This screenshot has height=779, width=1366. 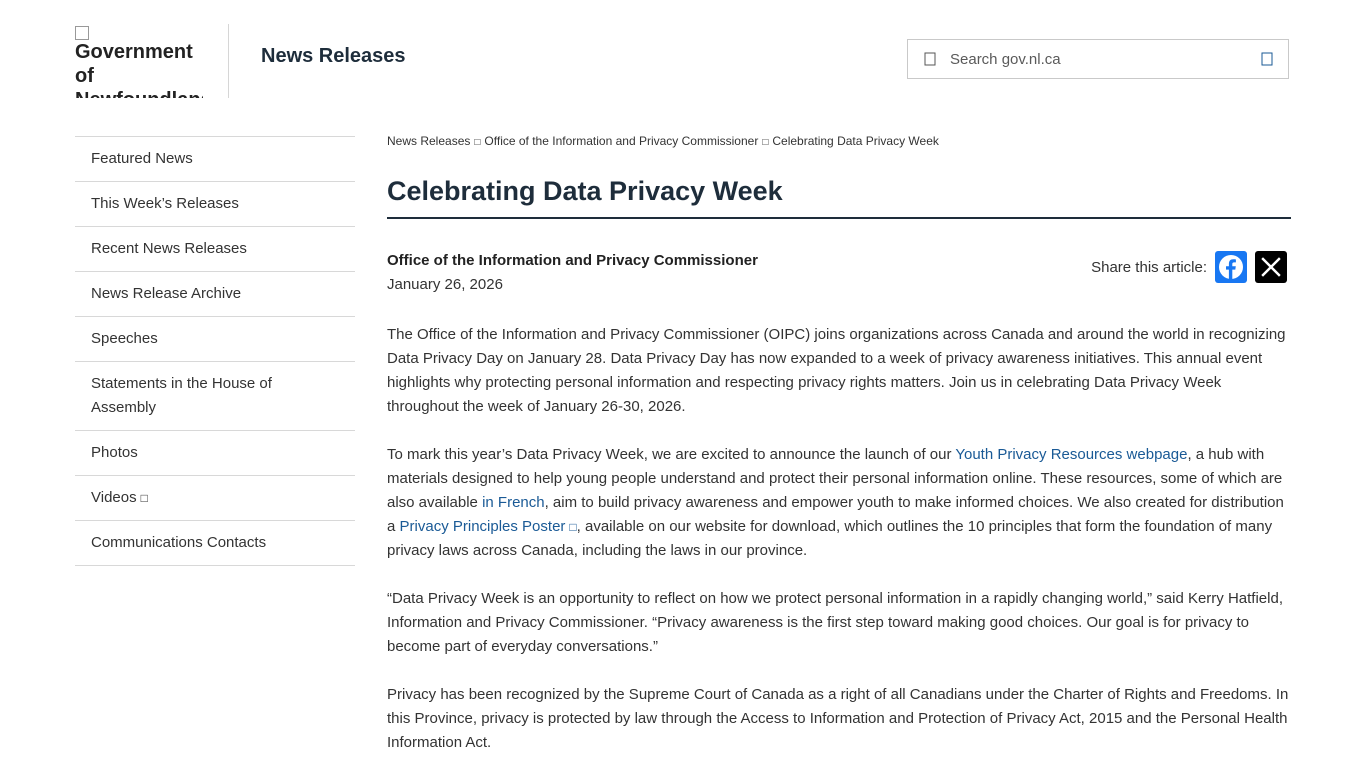 I want to click on breadcrumb-current: Celebrating Data Privacy Week, so click(x=855, y=141).